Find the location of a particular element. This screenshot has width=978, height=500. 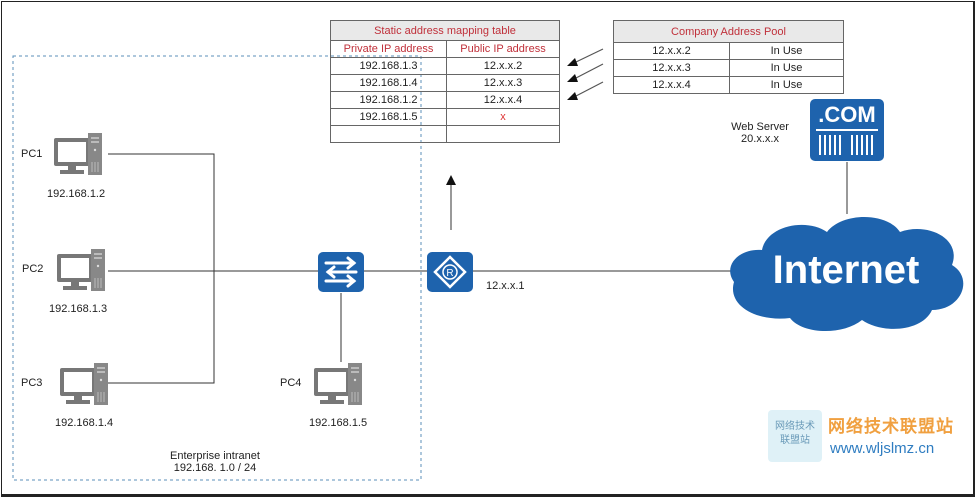

internet-cloud: Internet is located at coordinates (846, 273).